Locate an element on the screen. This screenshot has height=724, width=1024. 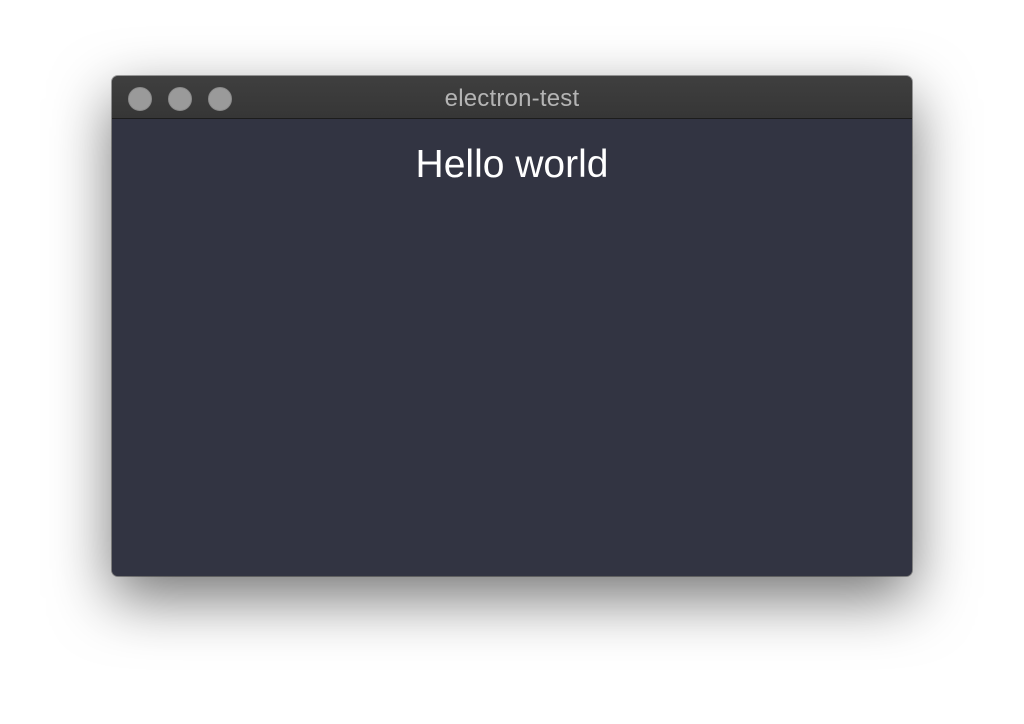
window-title: electron-test is located at coordinates (512, 98).